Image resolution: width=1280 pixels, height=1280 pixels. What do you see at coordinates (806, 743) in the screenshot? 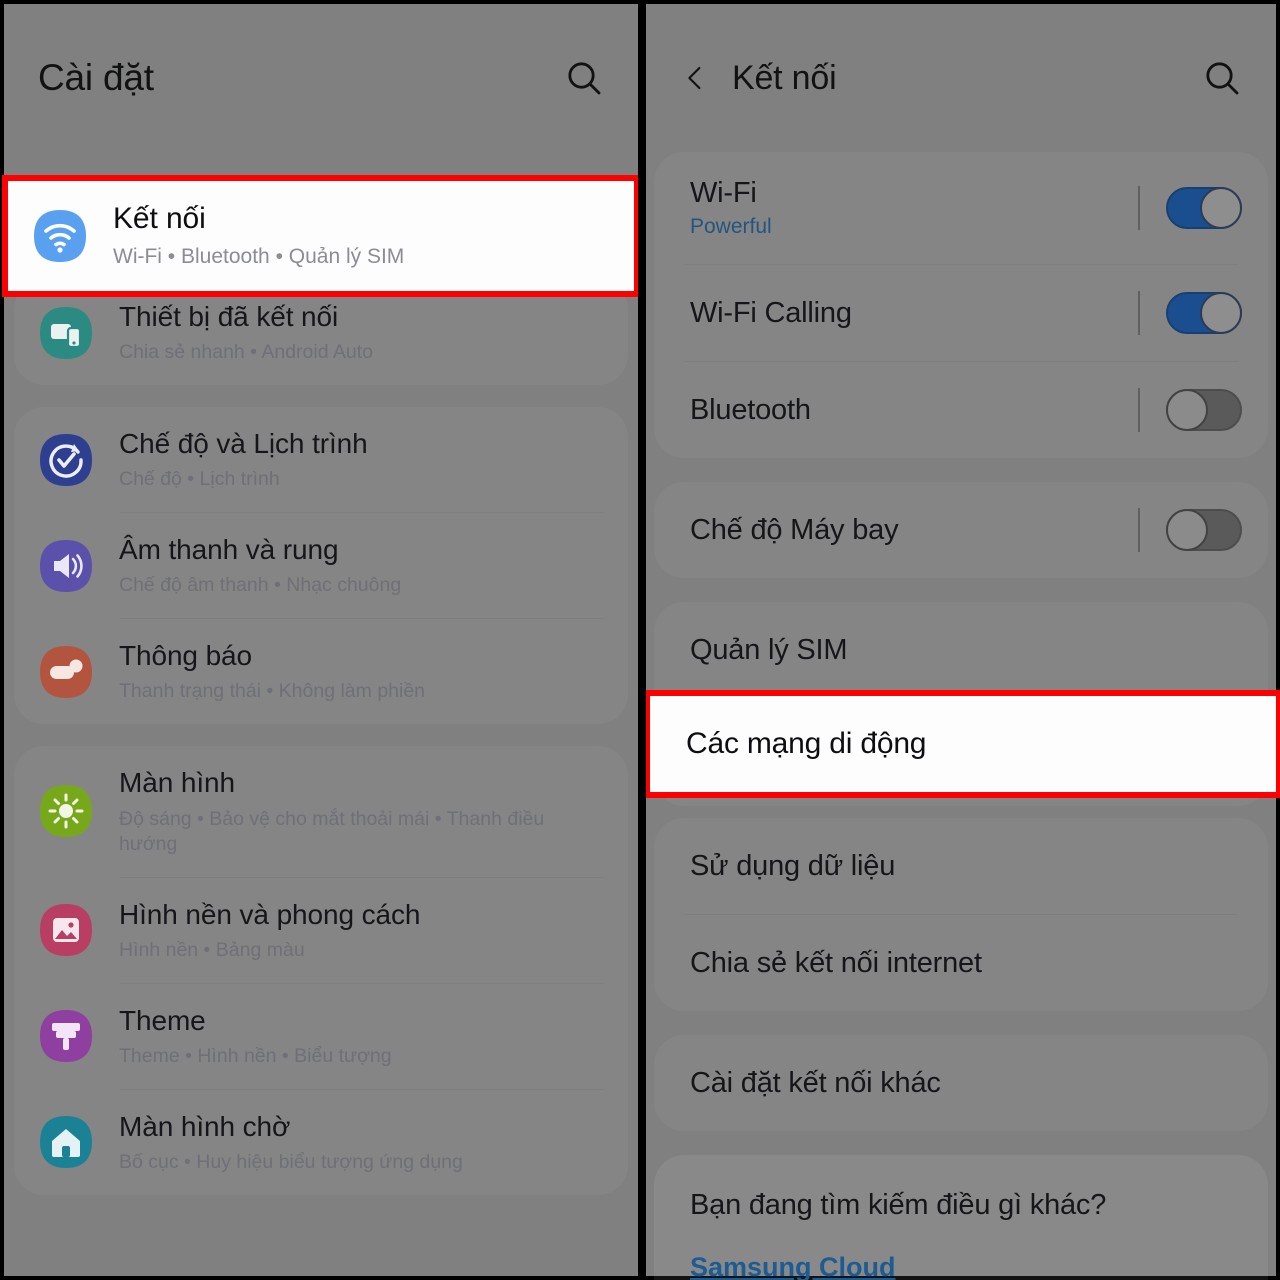
I see `mobile-networks-row-title: Các mạng di động` at bounding box center [806, 743].